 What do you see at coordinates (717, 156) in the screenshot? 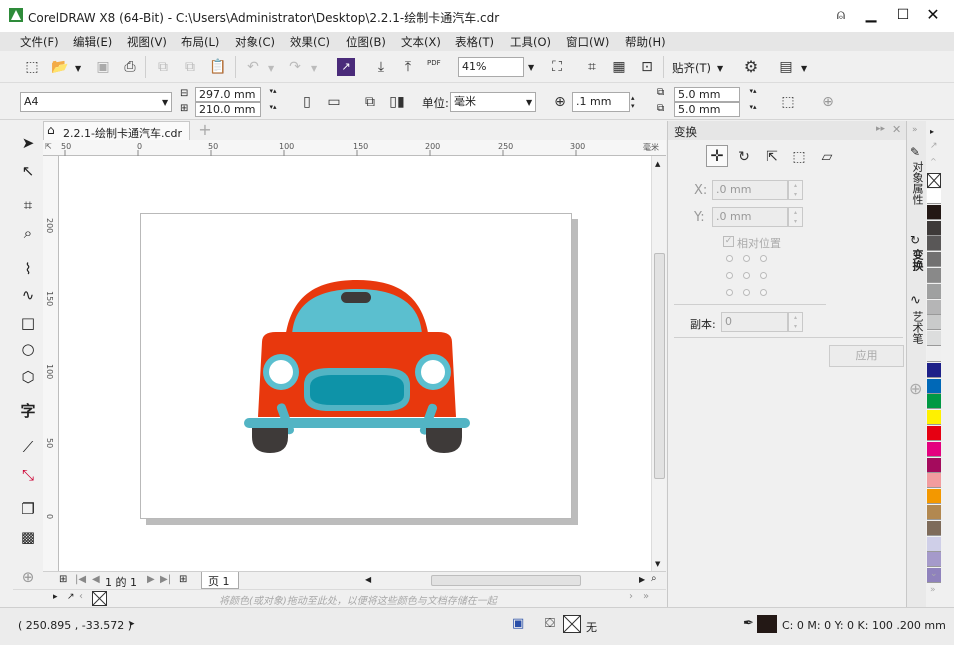
I see `transform-position-icon: ✛` at bounding box center [717, 156].